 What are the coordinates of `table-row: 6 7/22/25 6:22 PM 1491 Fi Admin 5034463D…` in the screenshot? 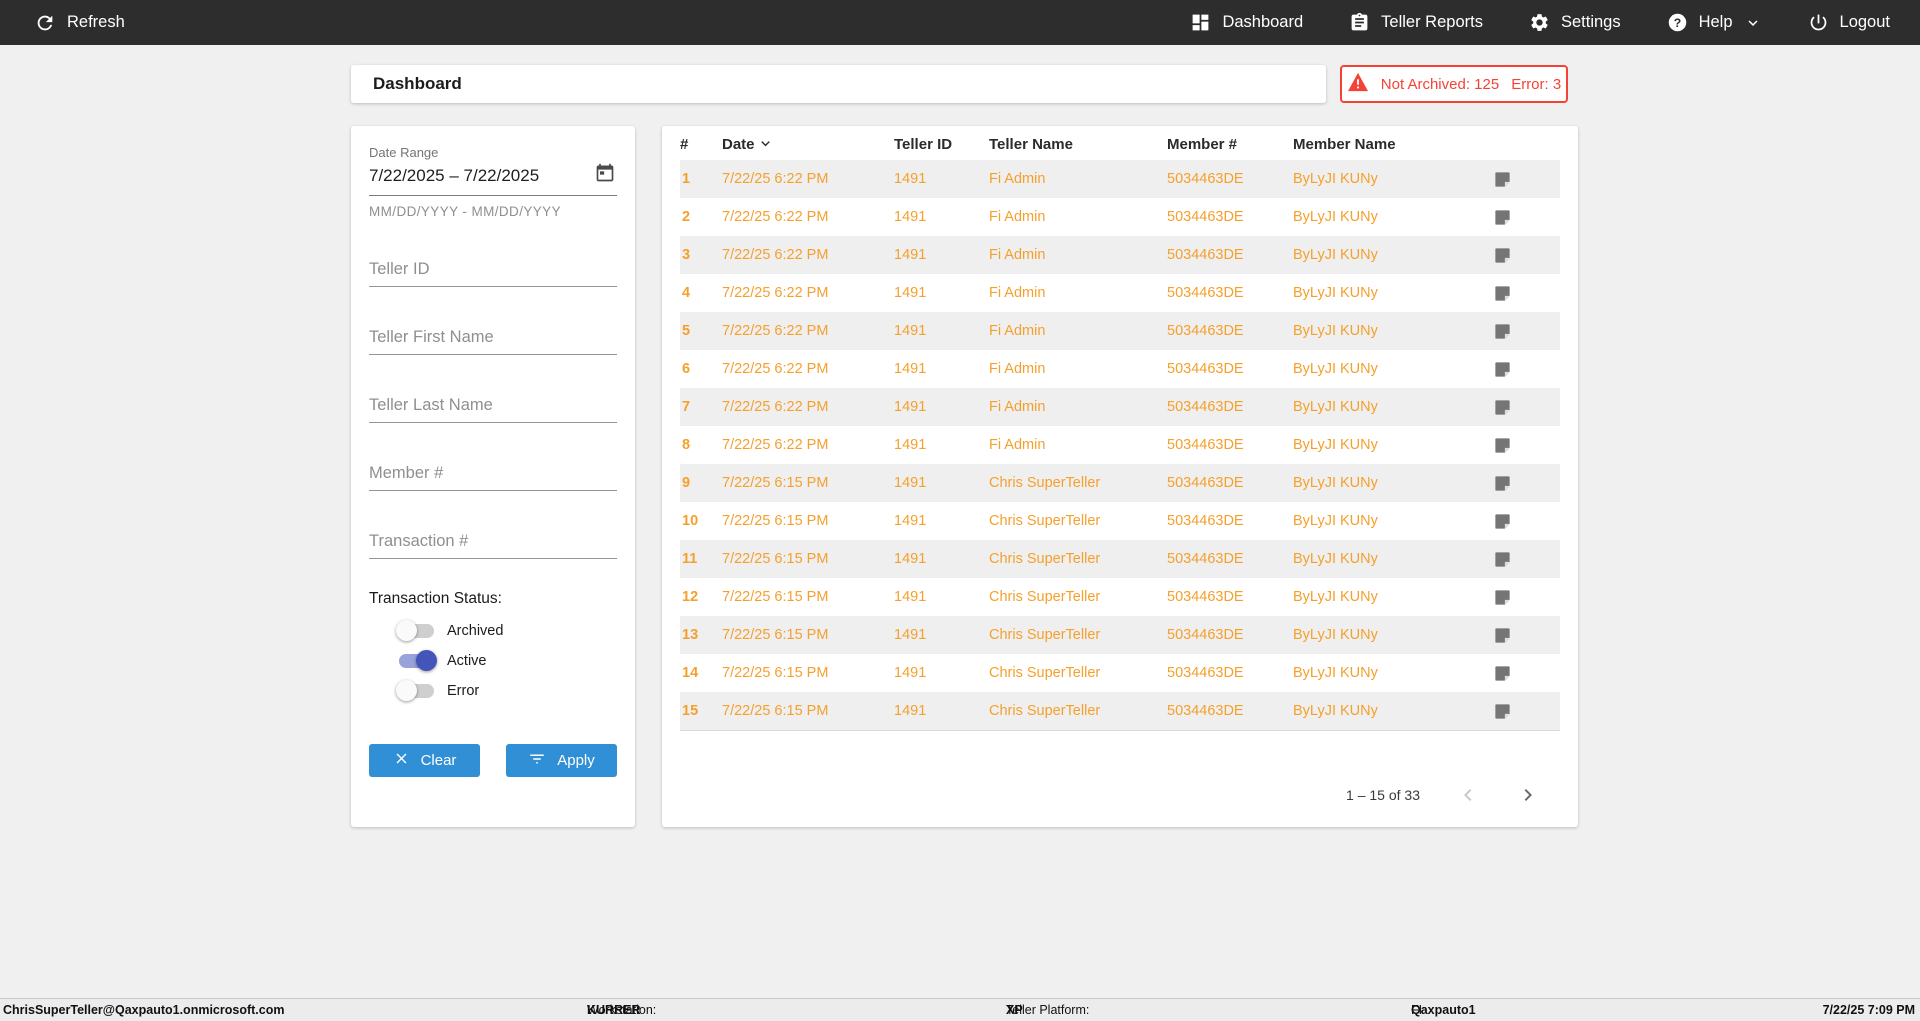 It's located at (1120, 369).